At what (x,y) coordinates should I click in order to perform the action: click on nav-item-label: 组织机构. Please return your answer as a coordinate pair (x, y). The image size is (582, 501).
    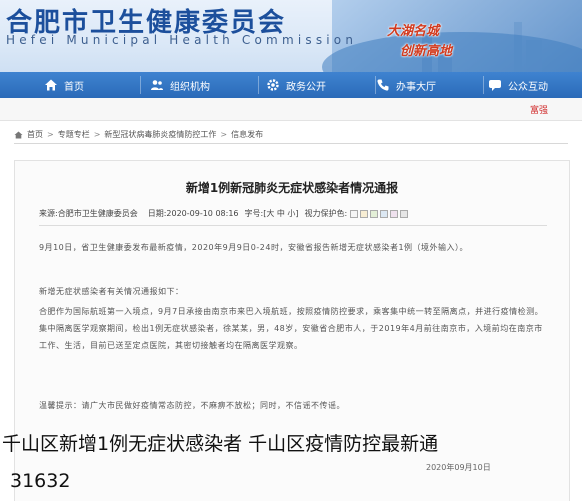
    Looking at the image, I should click on (190, 87).